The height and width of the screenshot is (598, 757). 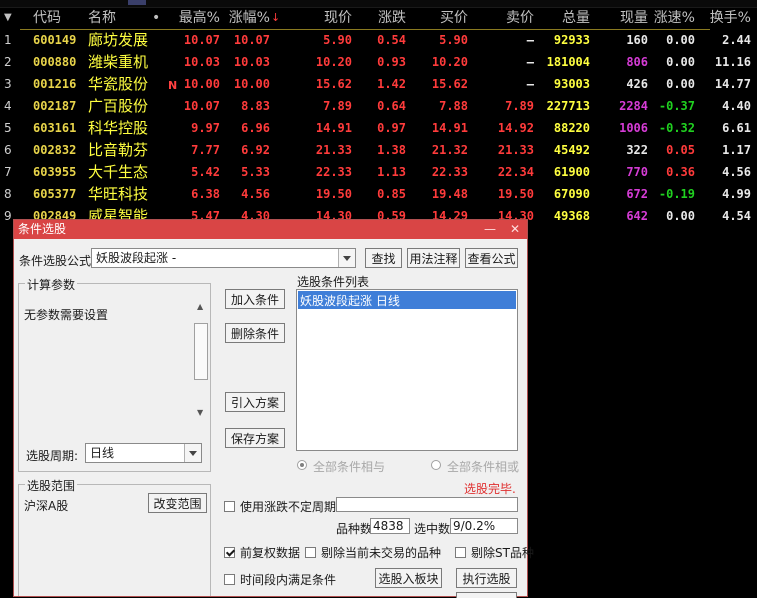 What do you see at coordinates (200, 306) in the screenshot?
I see `scroll-up-icon: ▲` at bounding box center [200, 306].